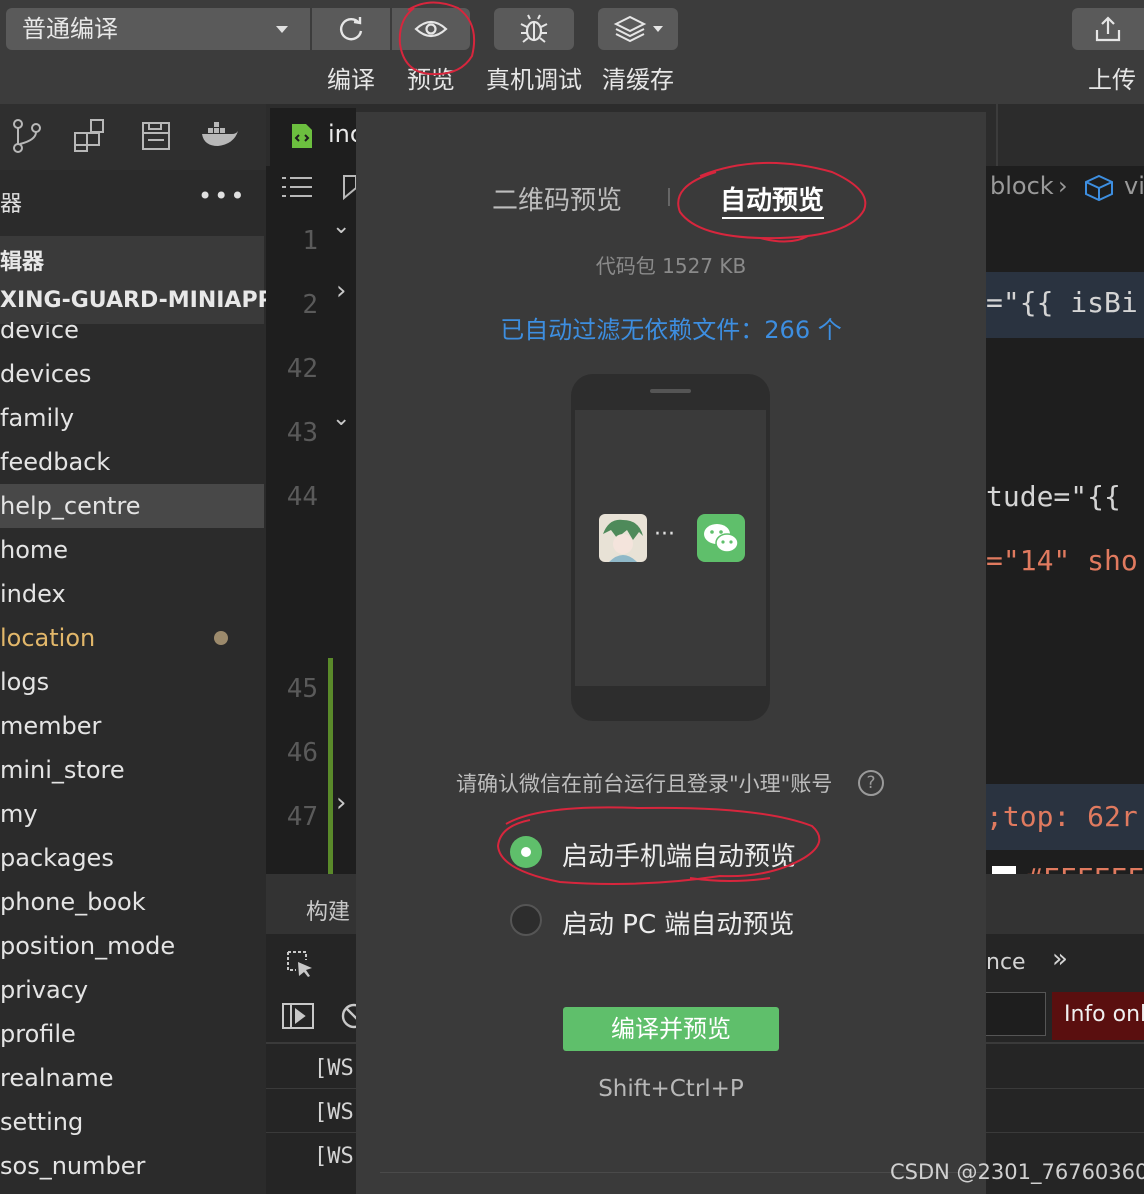 The width and height of the screenshot is (1144, 1194). What do you see at coordinates (644, 784) in the screenshot?
I see `login-confirm-text: 请确认微信在前台运行且登录"小理"账号` at bounding box center [644, 784].